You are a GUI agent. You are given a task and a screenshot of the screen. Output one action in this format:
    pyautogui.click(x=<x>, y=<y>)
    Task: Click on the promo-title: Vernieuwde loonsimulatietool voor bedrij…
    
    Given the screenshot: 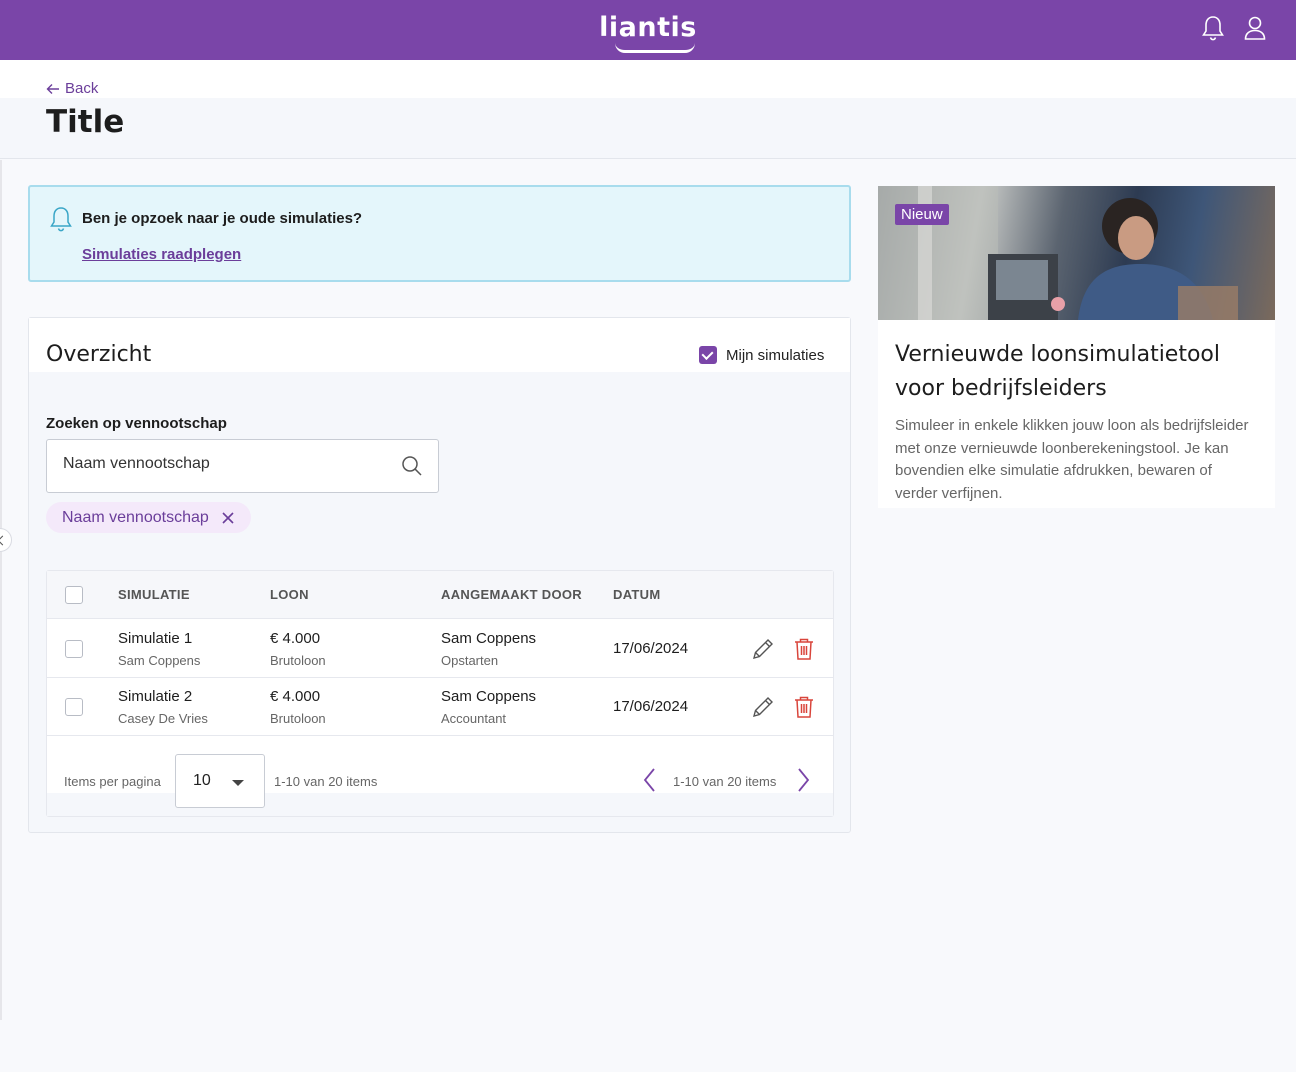 What is the action you would take?
    pyautogui.click(x=1075, y=372)
    